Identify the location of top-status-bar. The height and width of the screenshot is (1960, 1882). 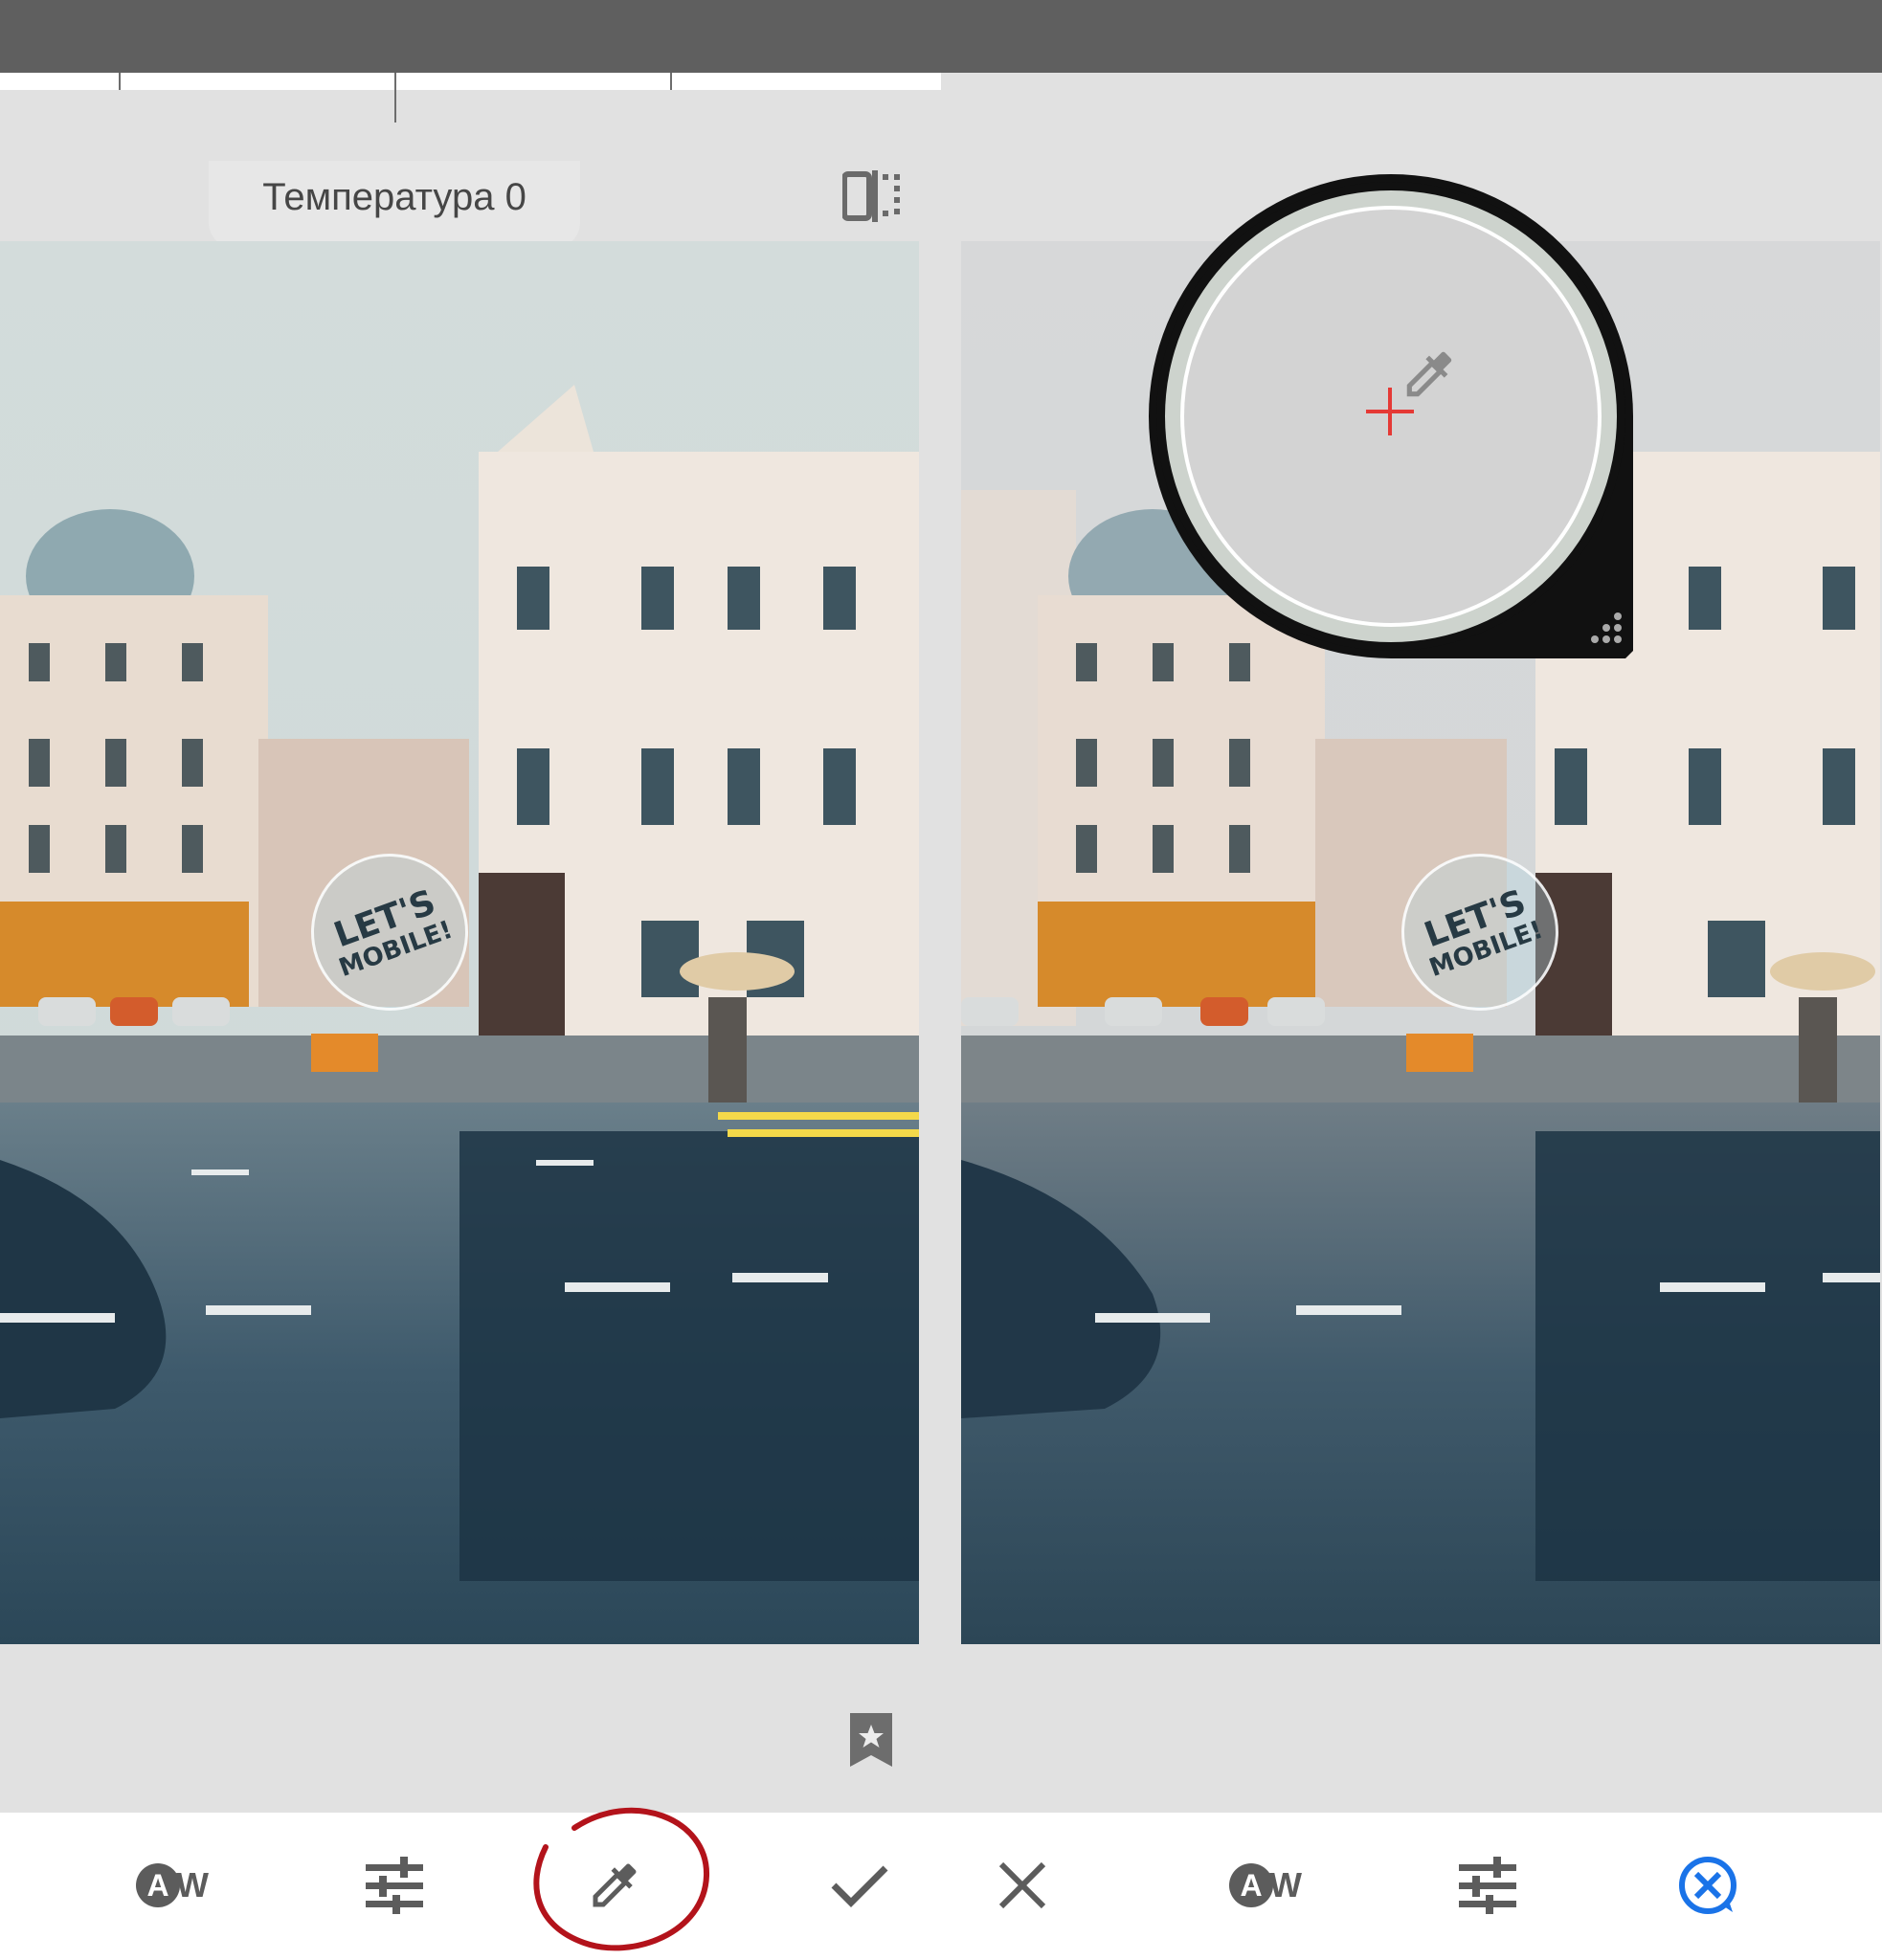
(941, 36).